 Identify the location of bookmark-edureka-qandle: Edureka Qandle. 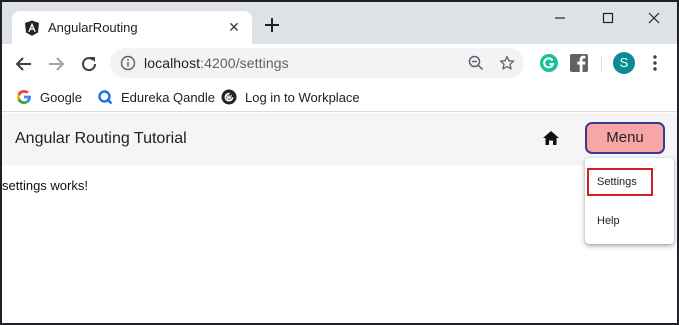
(156, 97).